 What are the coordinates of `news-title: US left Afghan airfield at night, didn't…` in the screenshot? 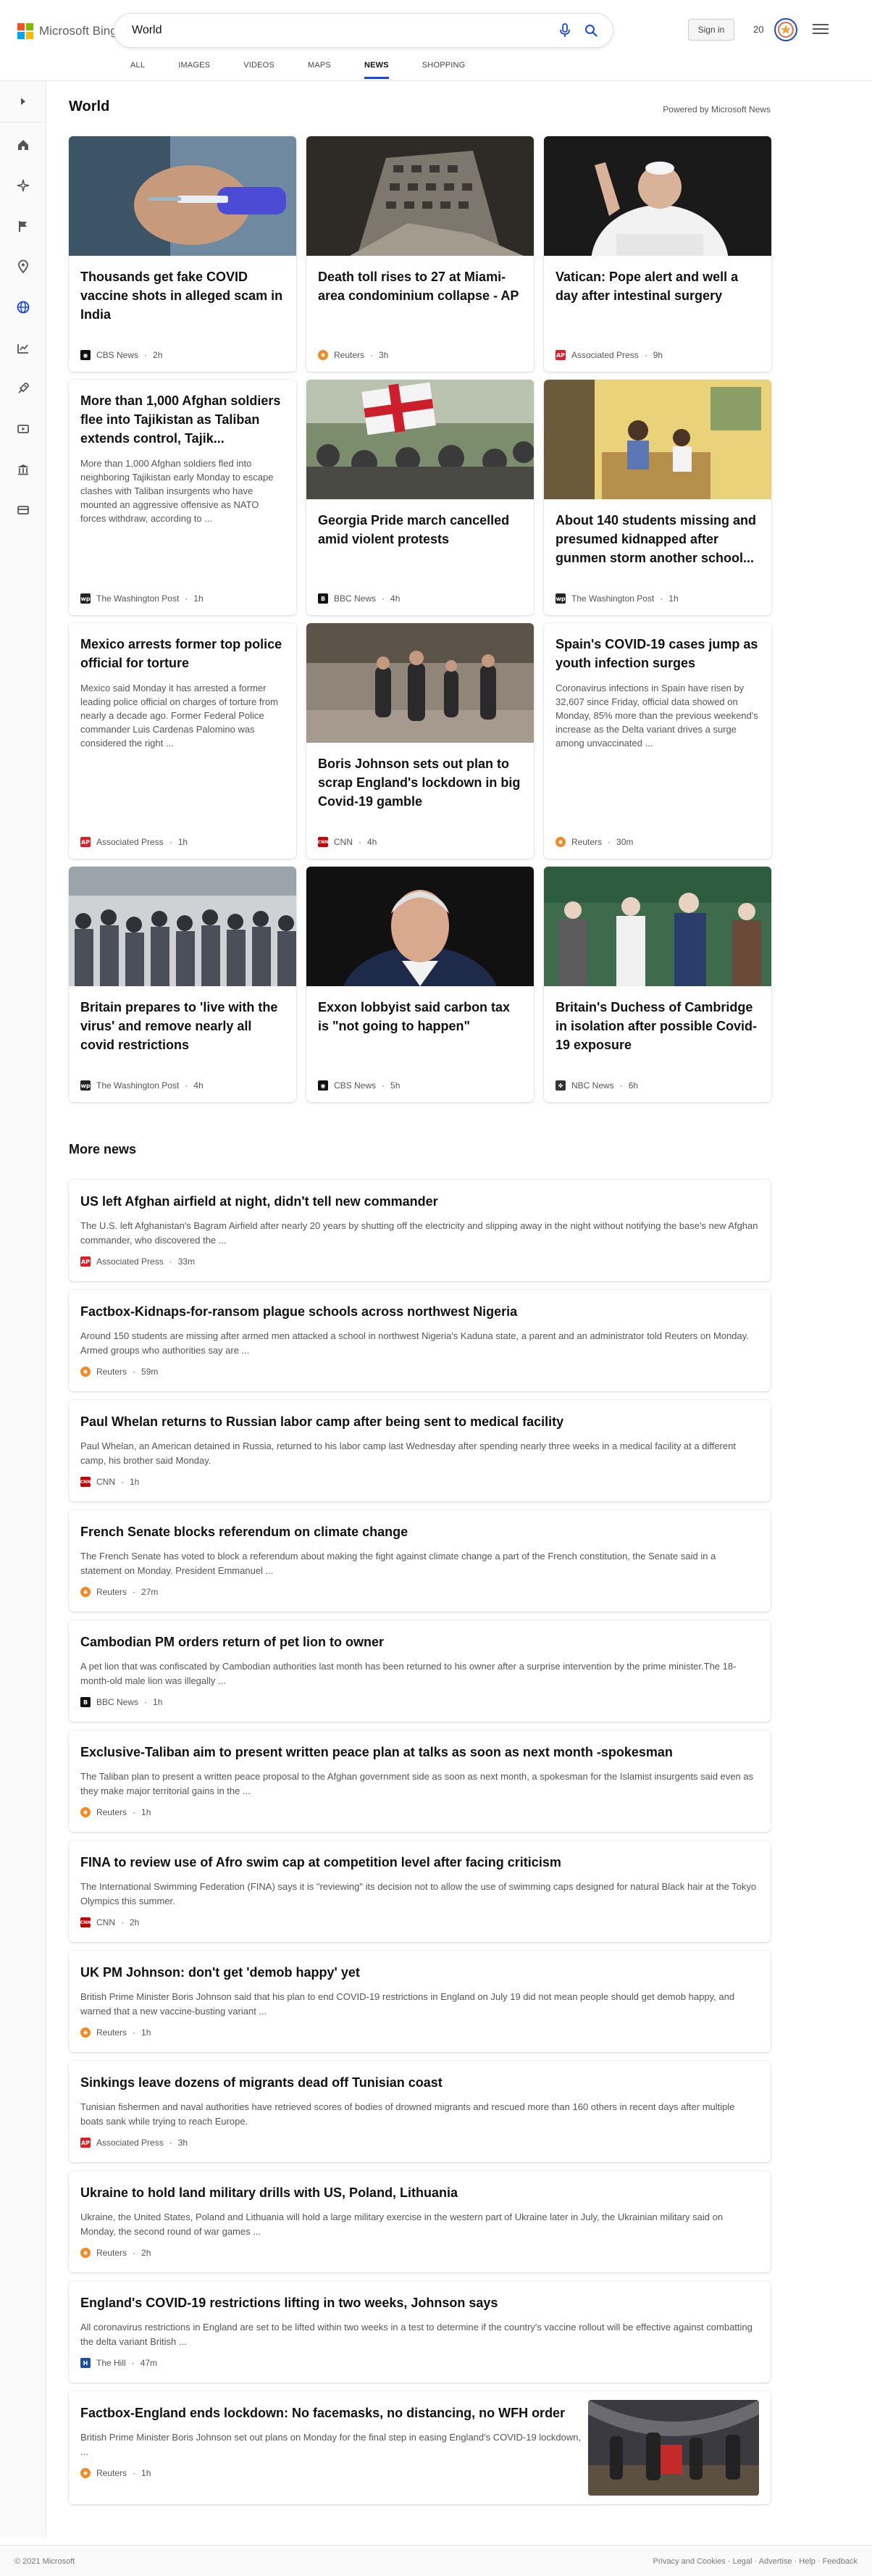 It's located at (419, 1201).